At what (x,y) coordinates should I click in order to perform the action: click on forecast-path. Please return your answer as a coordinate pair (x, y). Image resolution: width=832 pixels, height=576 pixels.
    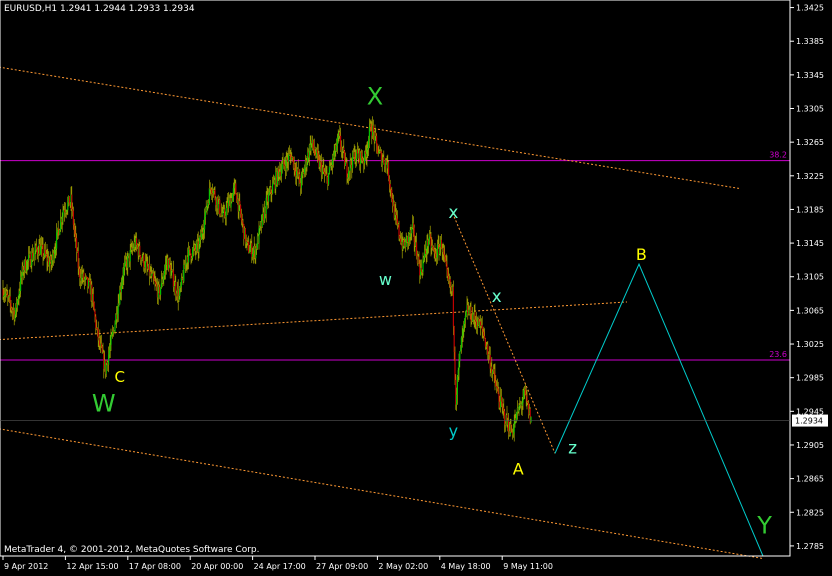
    Looking at the image, I should click on (659, 409).